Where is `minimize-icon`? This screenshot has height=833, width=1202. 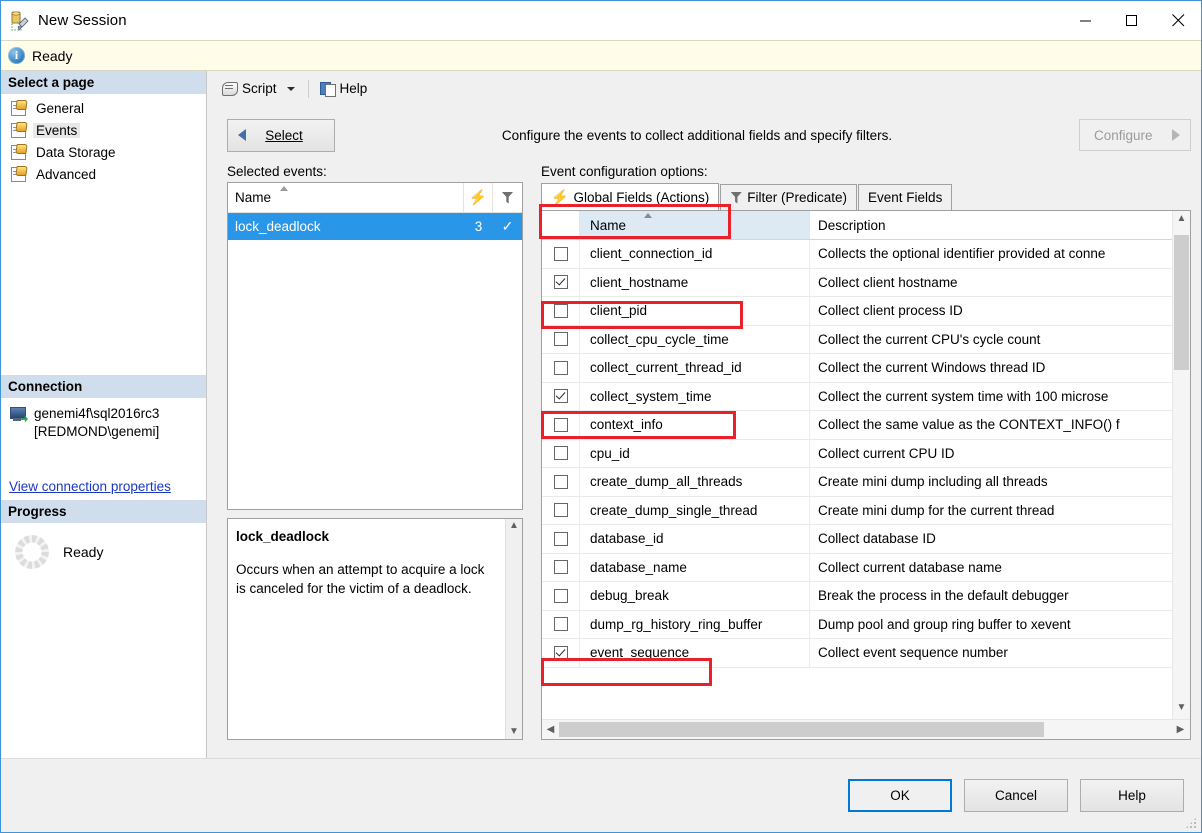
minimize-icon is located at coordinates (1086, 20).